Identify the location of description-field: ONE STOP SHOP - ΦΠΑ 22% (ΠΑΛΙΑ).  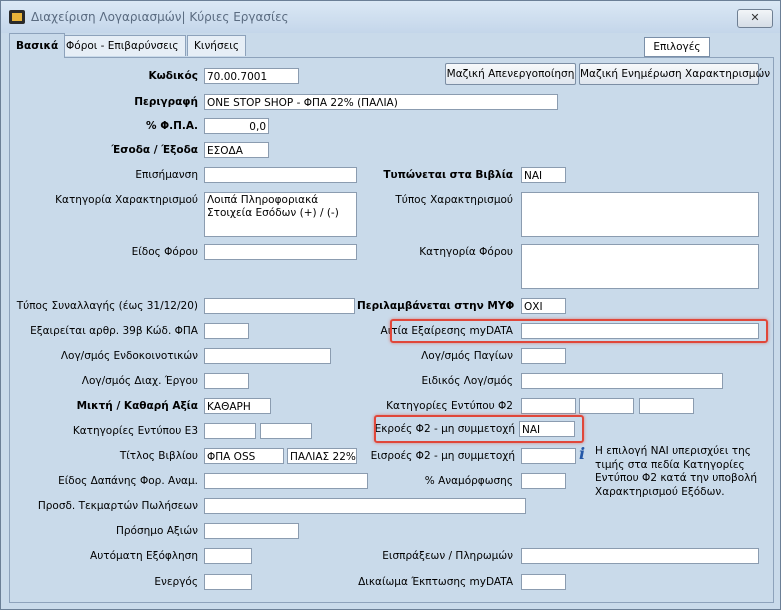
(381, 102).